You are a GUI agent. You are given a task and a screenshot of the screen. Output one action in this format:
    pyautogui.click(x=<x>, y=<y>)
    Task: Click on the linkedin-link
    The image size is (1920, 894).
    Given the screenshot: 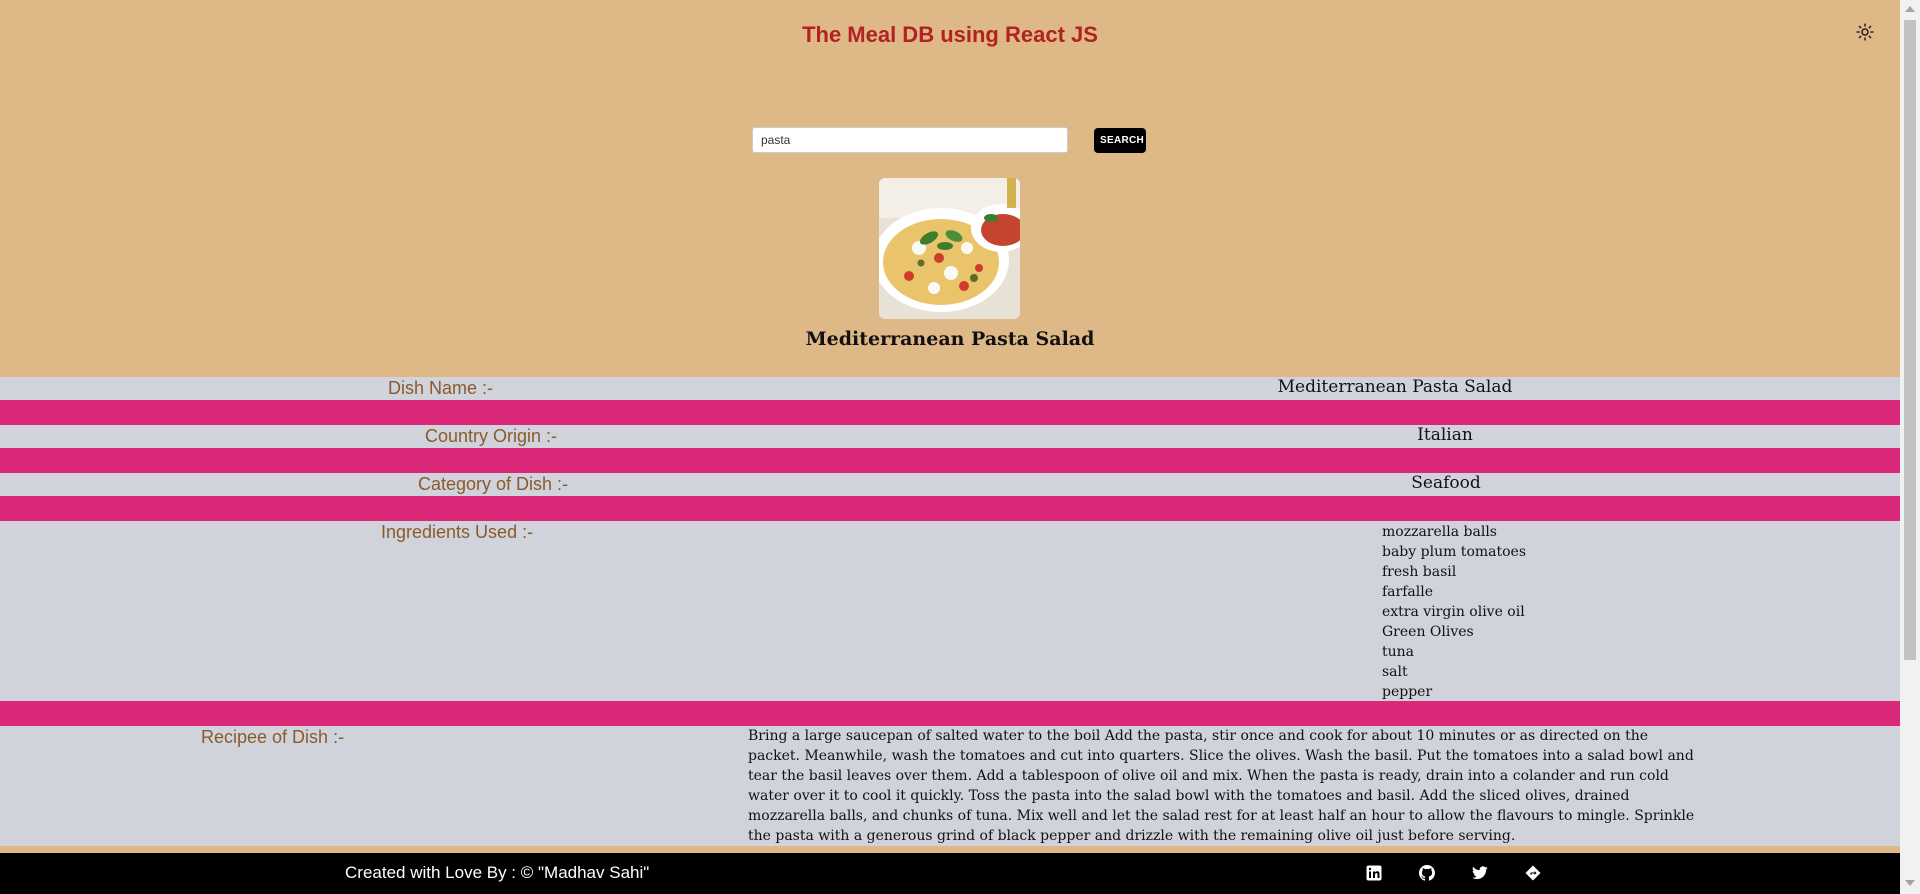 What is the action you would take?
    pyautogui.click(x=1374, y=873)
    